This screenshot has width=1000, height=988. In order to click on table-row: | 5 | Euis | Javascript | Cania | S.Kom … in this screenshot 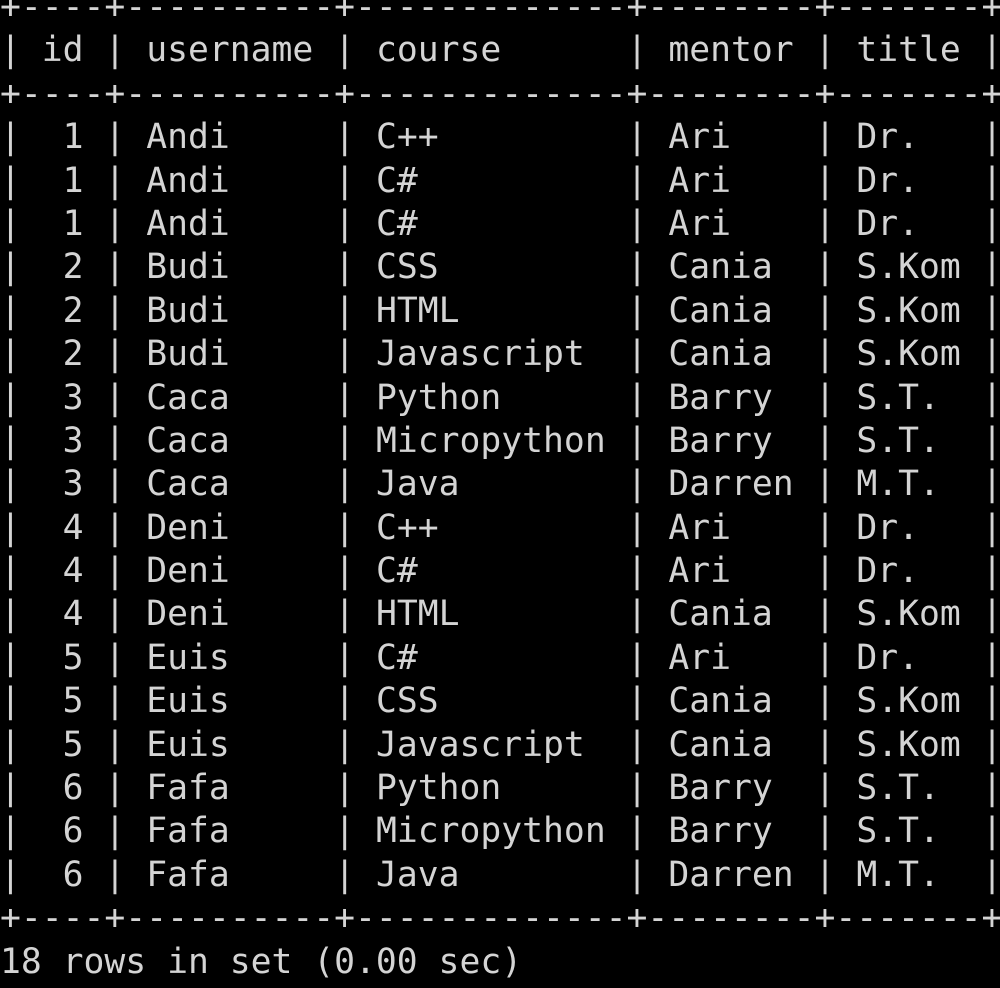, I will do `click(500, 744)`.